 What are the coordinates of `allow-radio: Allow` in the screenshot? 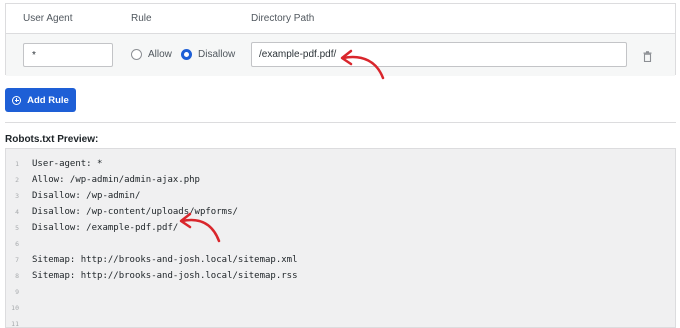 It's located at (151, 54).